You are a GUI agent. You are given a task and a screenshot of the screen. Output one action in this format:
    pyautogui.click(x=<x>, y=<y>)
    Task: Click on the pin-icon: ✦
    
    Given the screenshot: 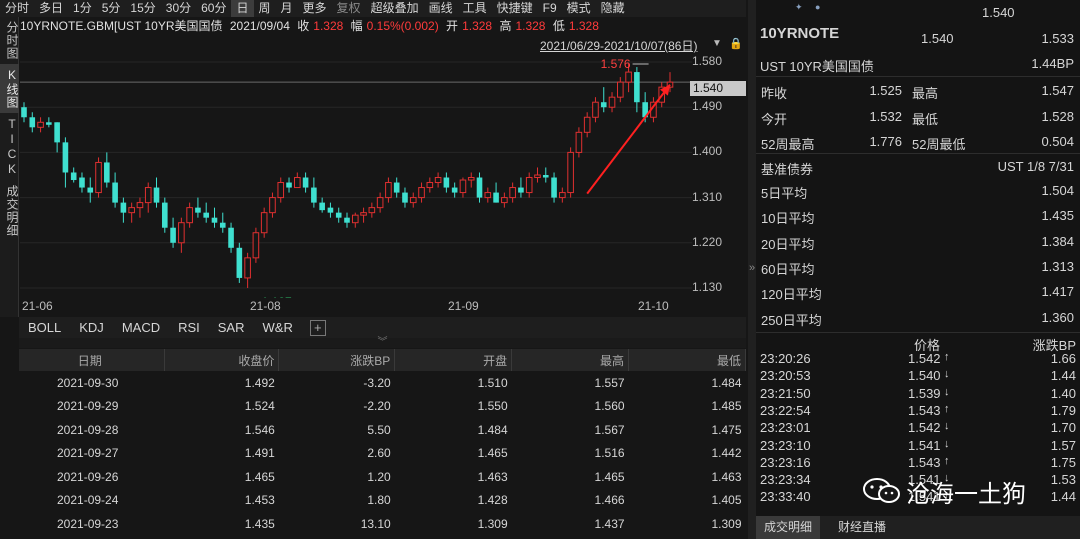 What is the action you would take?
    pyautogui.click(x=799, y=7)
    